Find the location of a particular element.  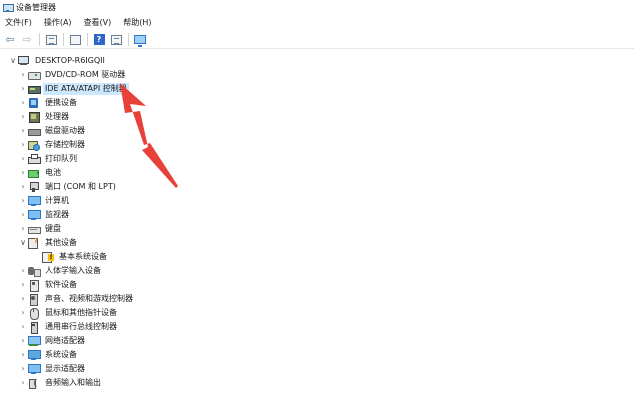

scan-hardware-button is located at coordinates (140, 40).